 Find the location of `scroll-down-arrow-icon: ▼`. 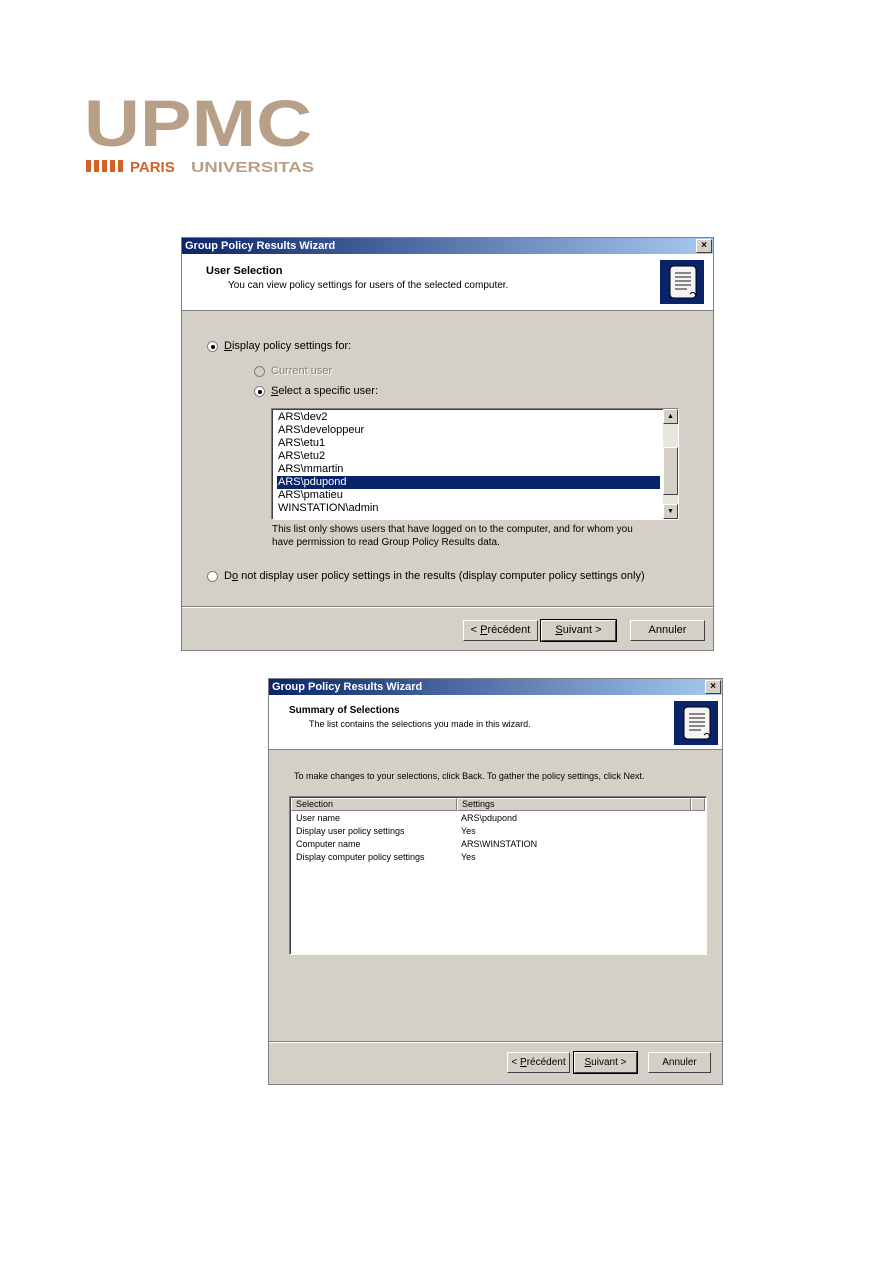

scroll-down-arrow-icon: ▼ is located at coordinates (670, 511).